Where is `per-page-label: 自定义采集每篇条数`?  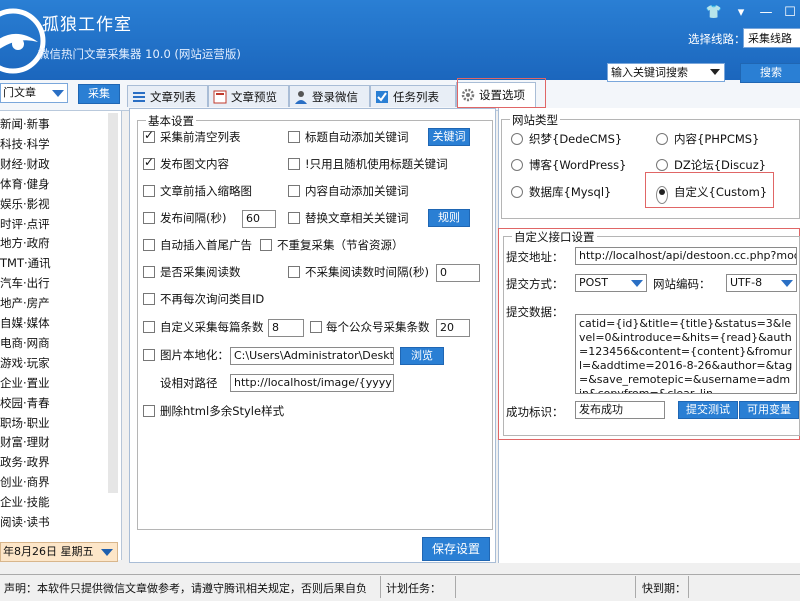
per-page-label: 自定义采集每篇条数 is located at coordinates (212, 327).